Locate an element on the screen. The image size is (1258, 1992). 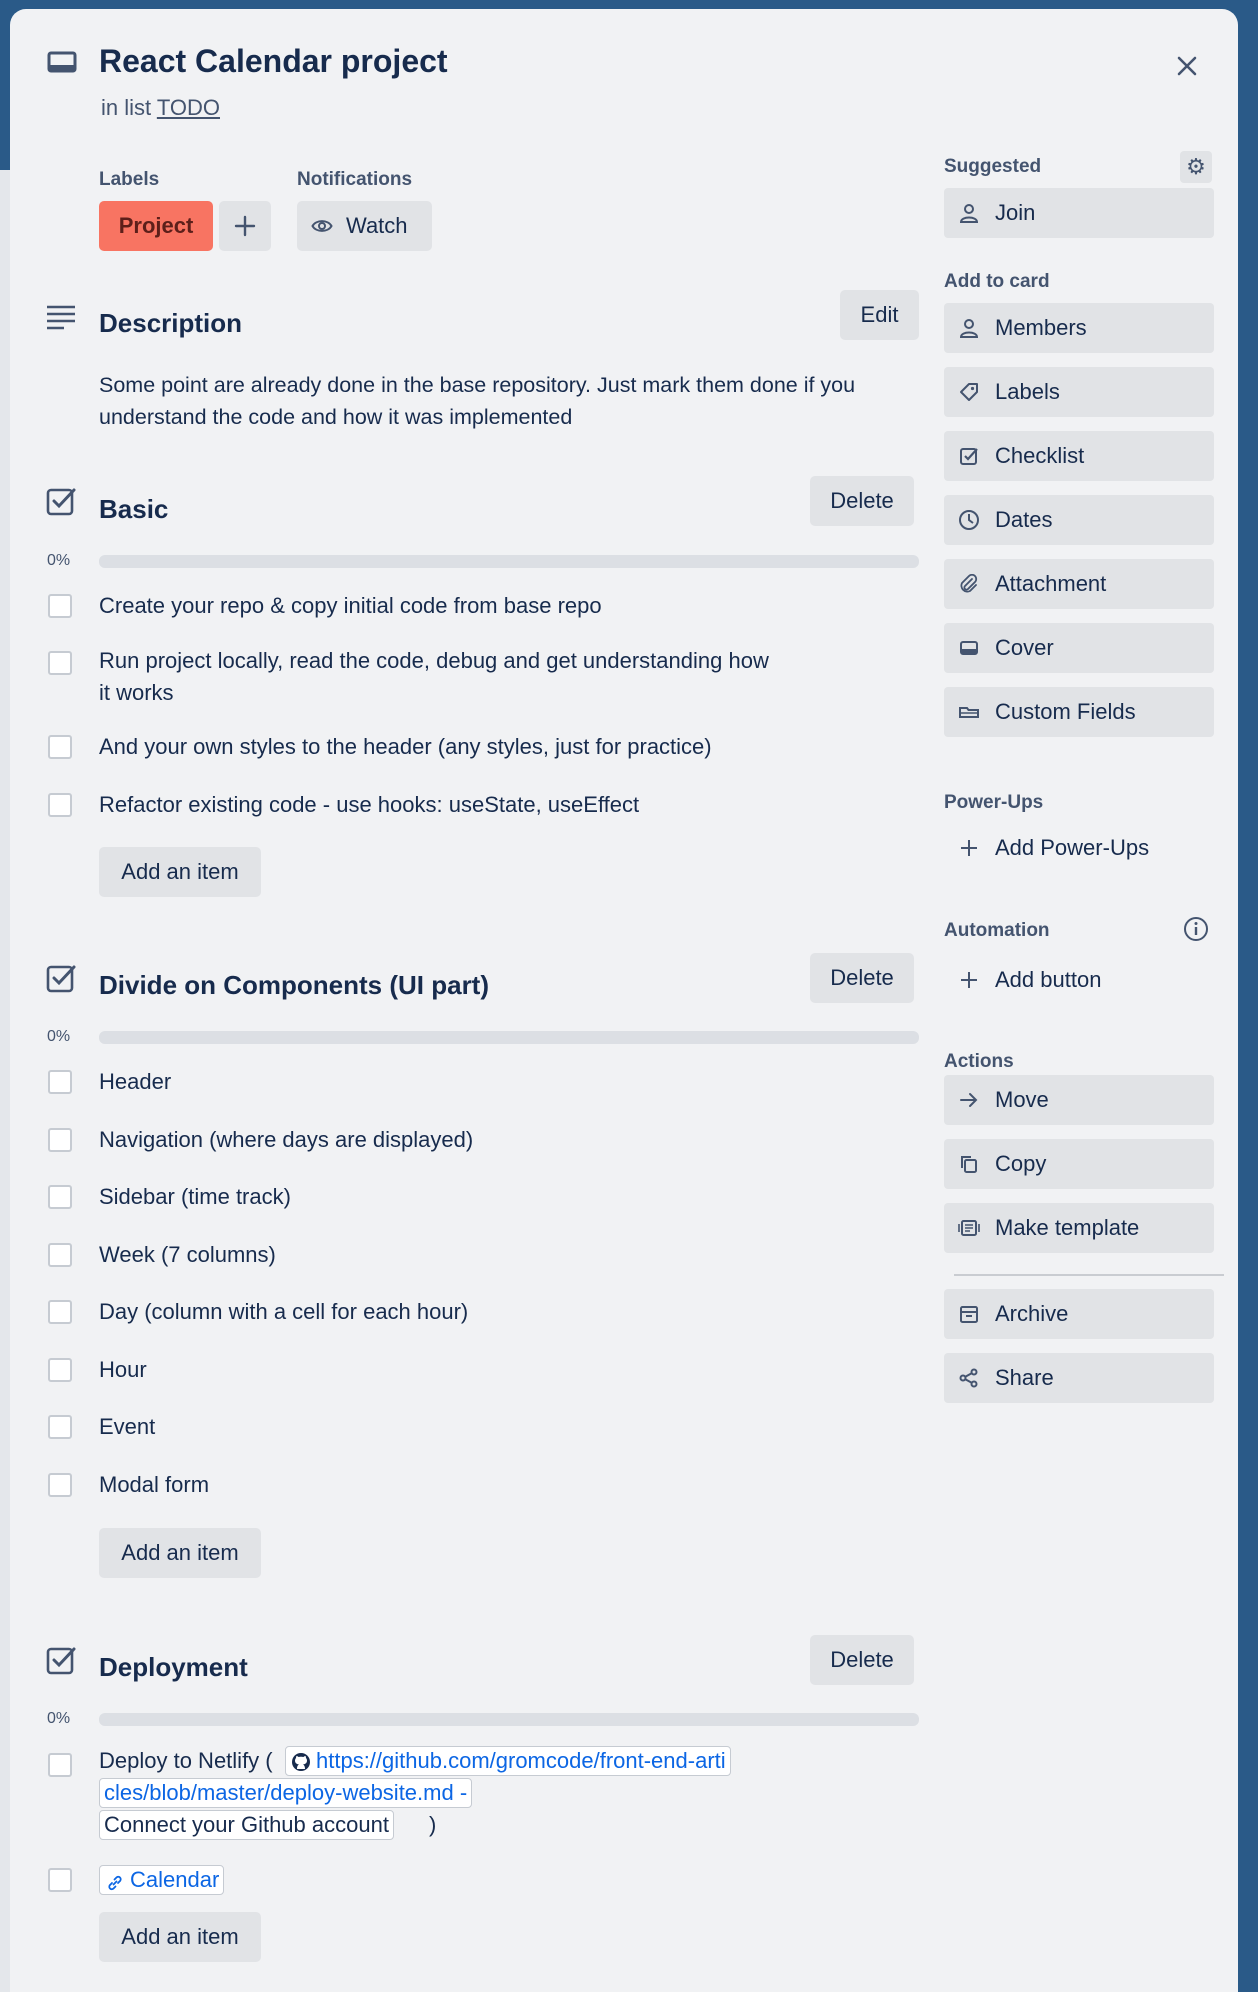
watch-button: Watch is located at coordinates (364, 226).